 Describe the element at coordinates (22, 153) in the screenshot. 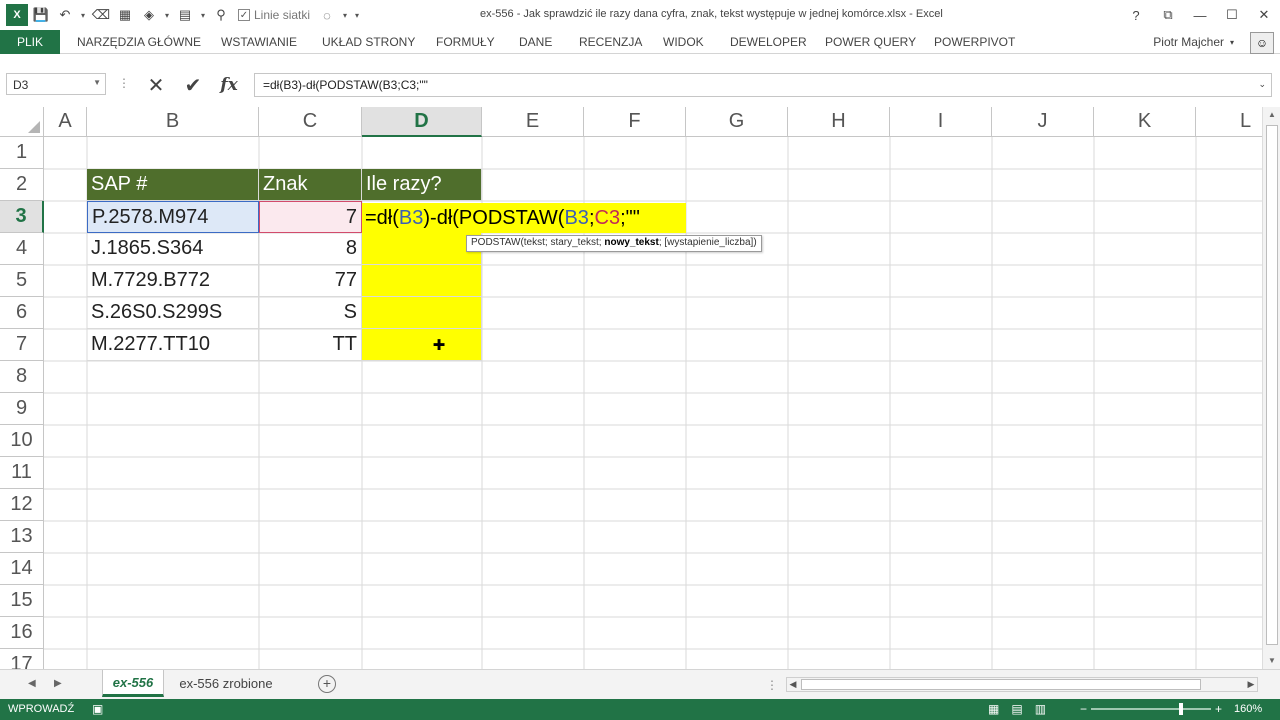

I see `row-header-1: 1` at that location.